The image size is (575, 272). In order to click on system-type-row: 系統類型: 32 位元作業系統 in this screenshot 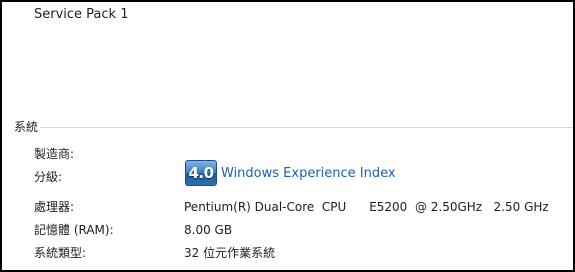, I will do `click(294, 253)`.